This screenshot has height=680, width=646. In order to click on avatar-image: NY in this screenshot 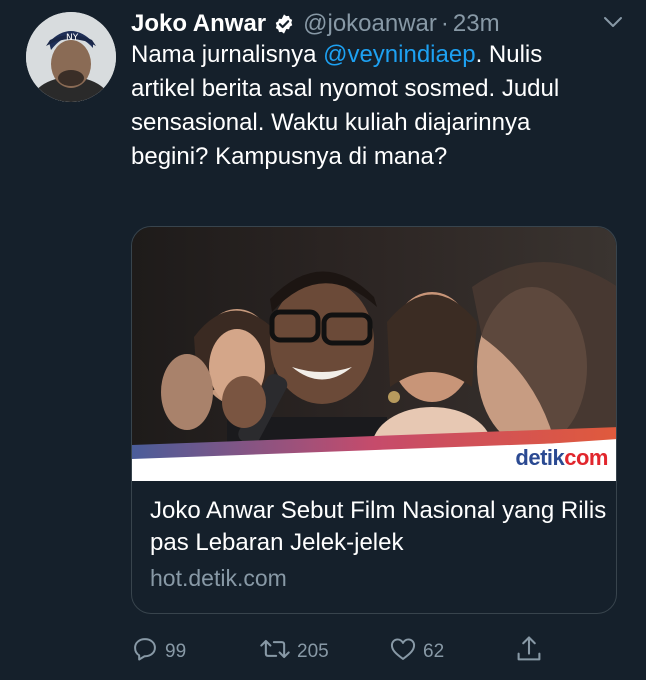, I will do `click(71, 57)`.